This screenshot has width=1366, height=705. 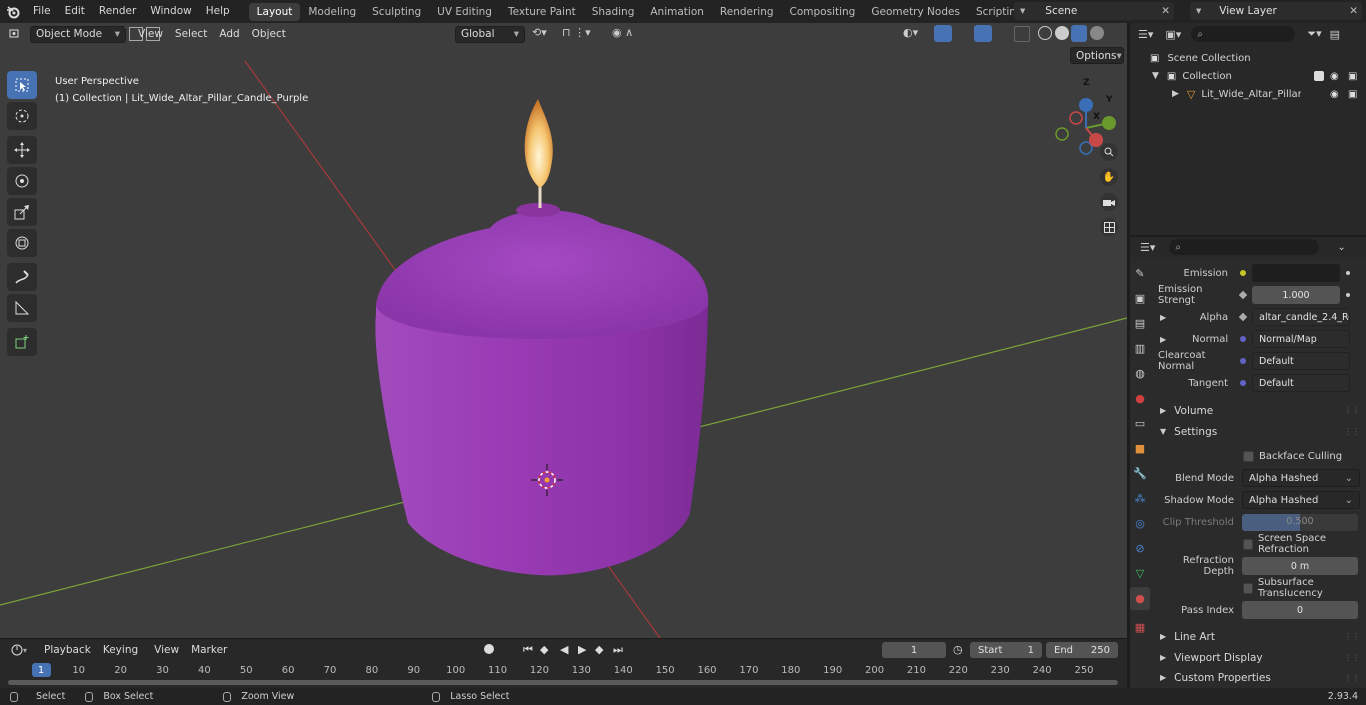 I want to click on outliner-row-scene-collection: ▣ Scene Collection, so click(x=1200, y=58).